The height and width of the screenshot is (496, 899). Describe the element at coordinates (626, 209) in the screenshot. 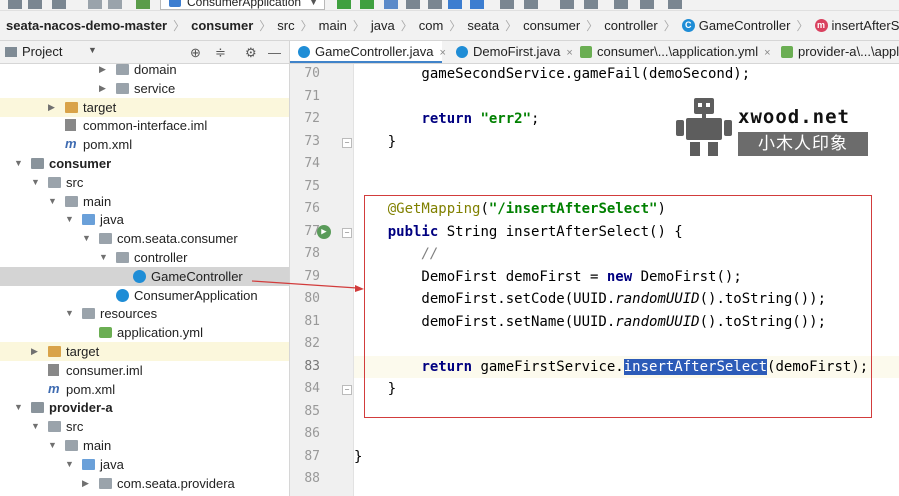

I see `code-line: @GetMapping("/insertAfterSelect")` at that location.